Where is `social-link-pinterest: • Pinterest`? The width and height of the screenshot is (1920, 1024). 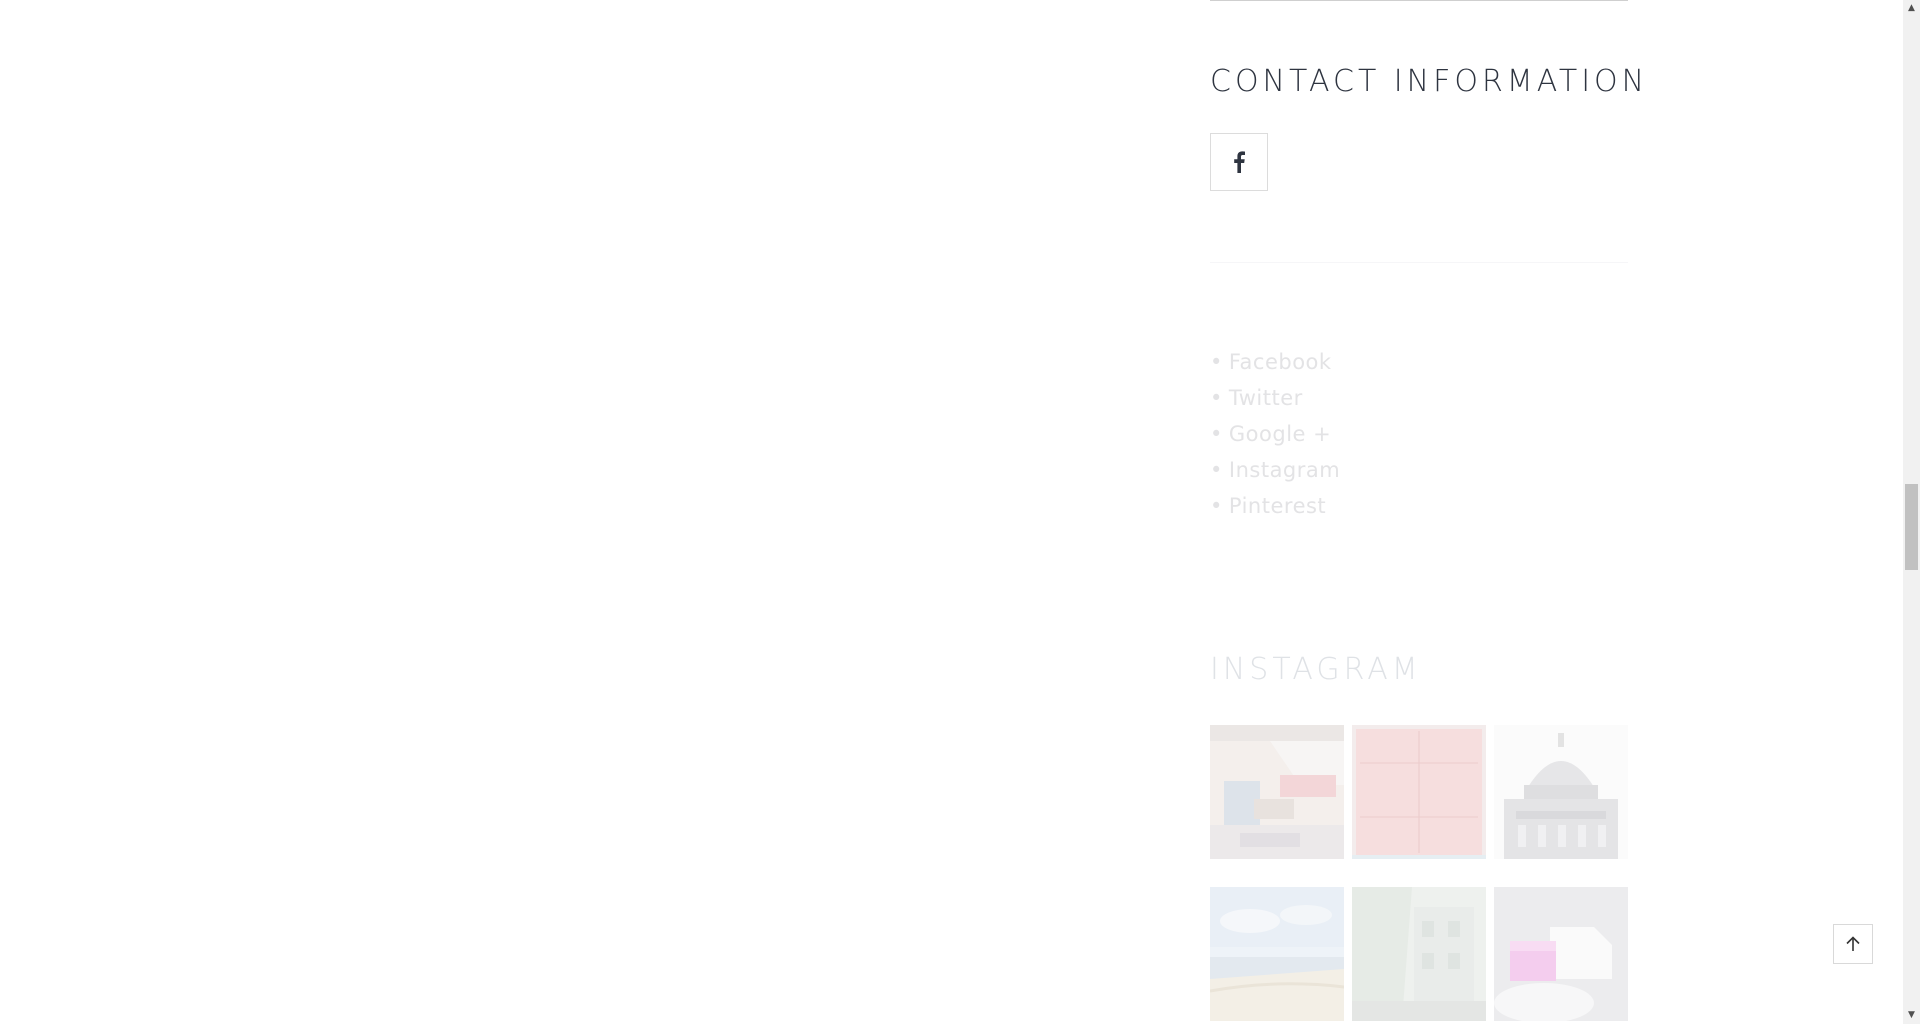 social-link-pinterest: • Pinterest is located at coordinates (1275, 506).